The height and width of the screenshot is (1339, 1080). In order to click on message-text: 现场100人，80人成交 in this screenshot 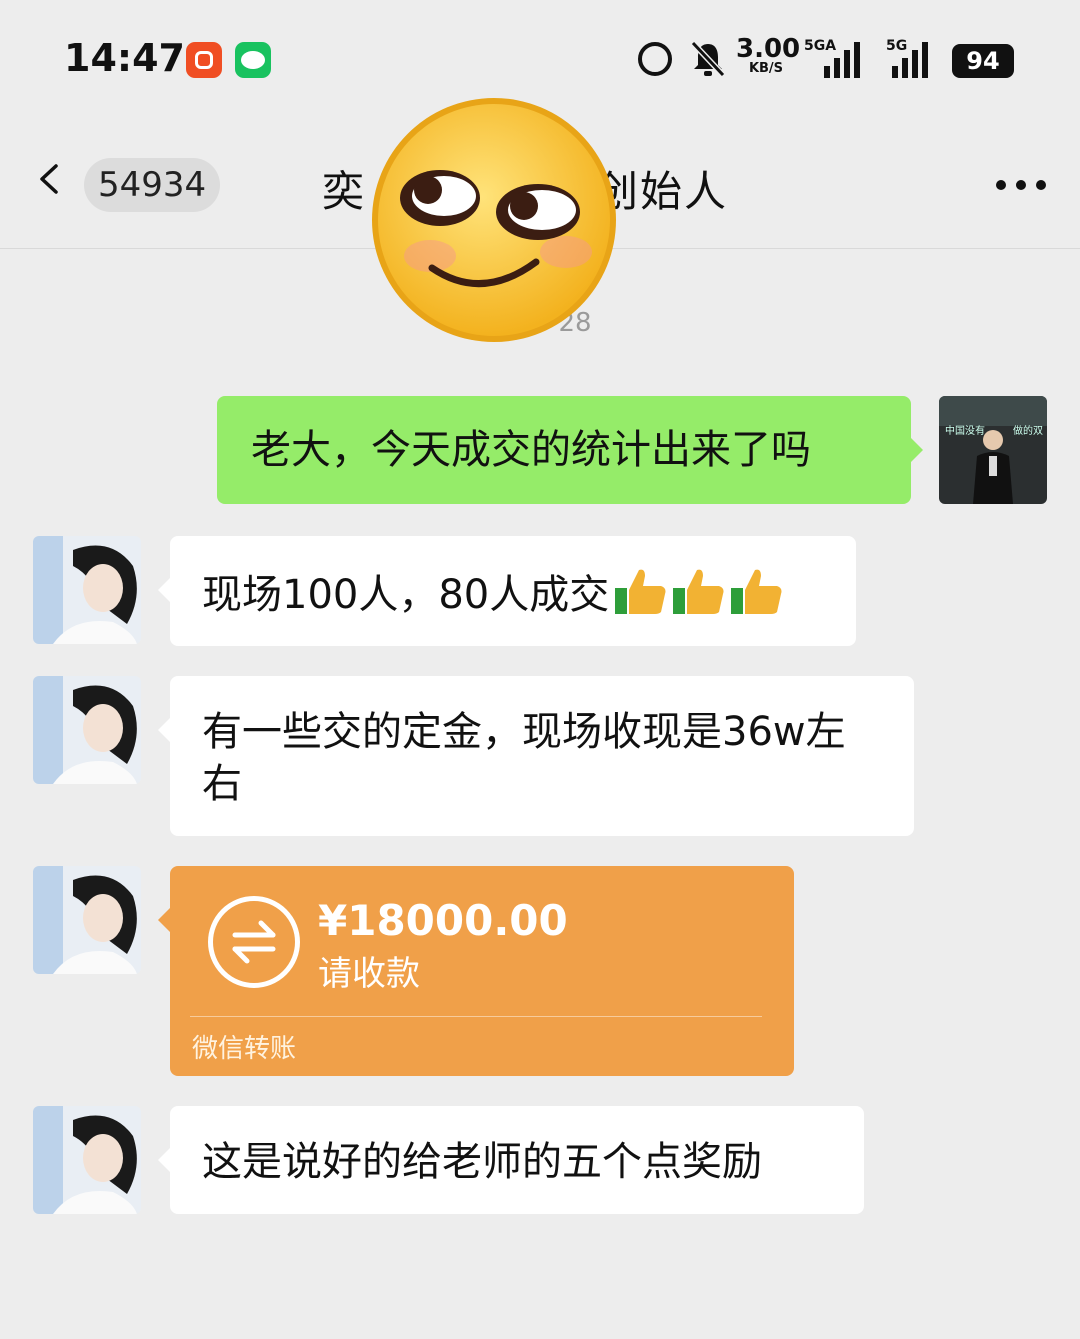, I will do `click(406, 595)`.